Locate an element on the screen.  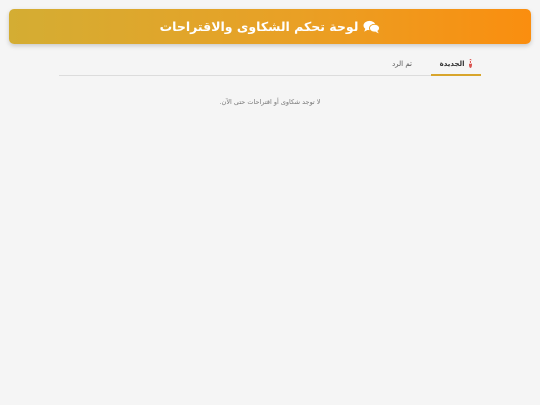
comments-icon is located at coordinates (372, 27).